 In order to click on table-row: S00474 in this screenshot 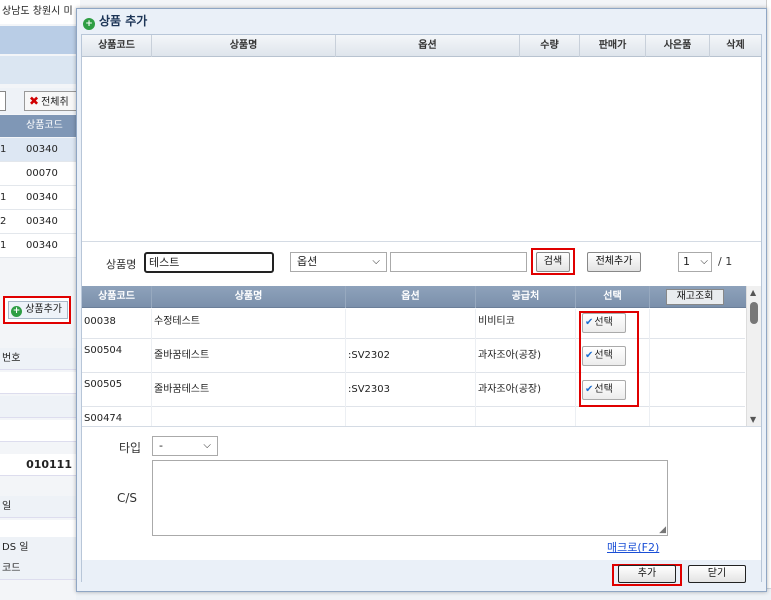, I will do `click(413, 416)`.